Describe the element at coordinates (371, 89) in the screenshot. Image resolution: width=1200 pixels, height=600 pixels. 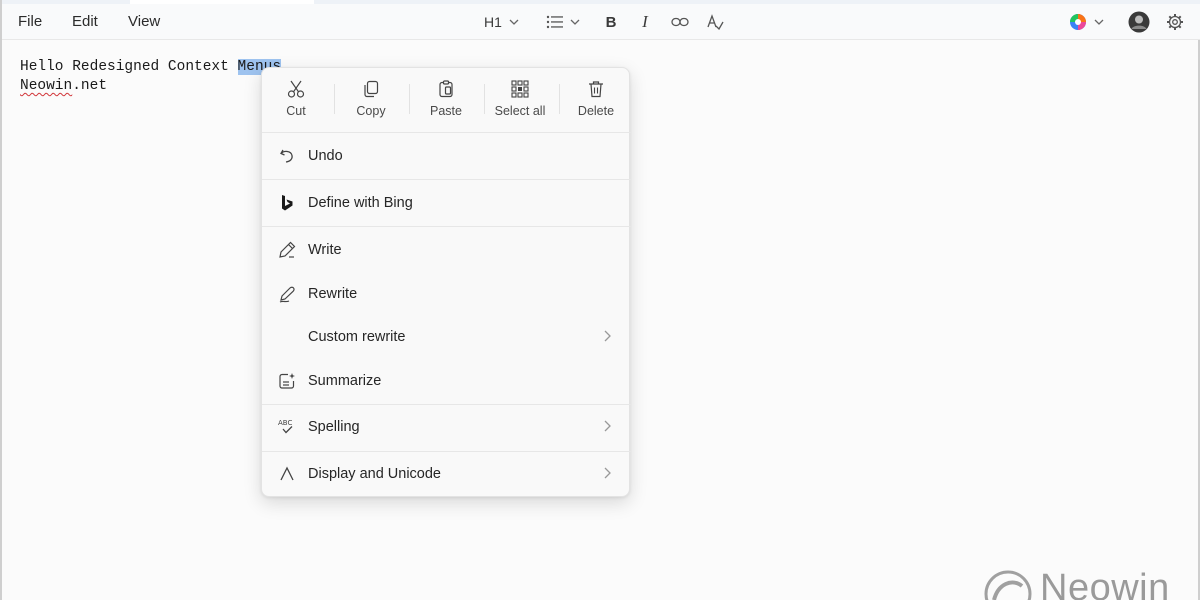
I see `copy-icon` at that location.